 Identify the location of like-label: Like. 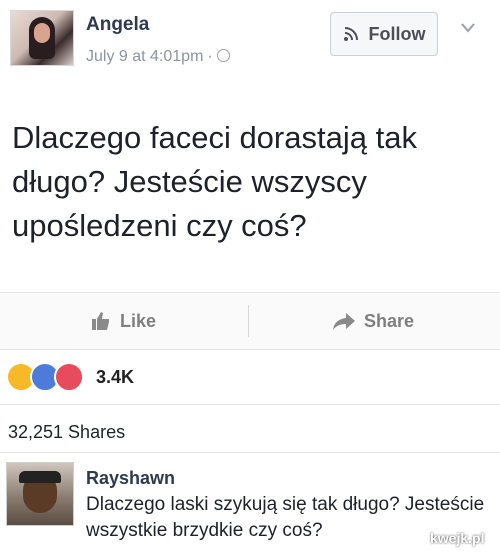
(138, 320).